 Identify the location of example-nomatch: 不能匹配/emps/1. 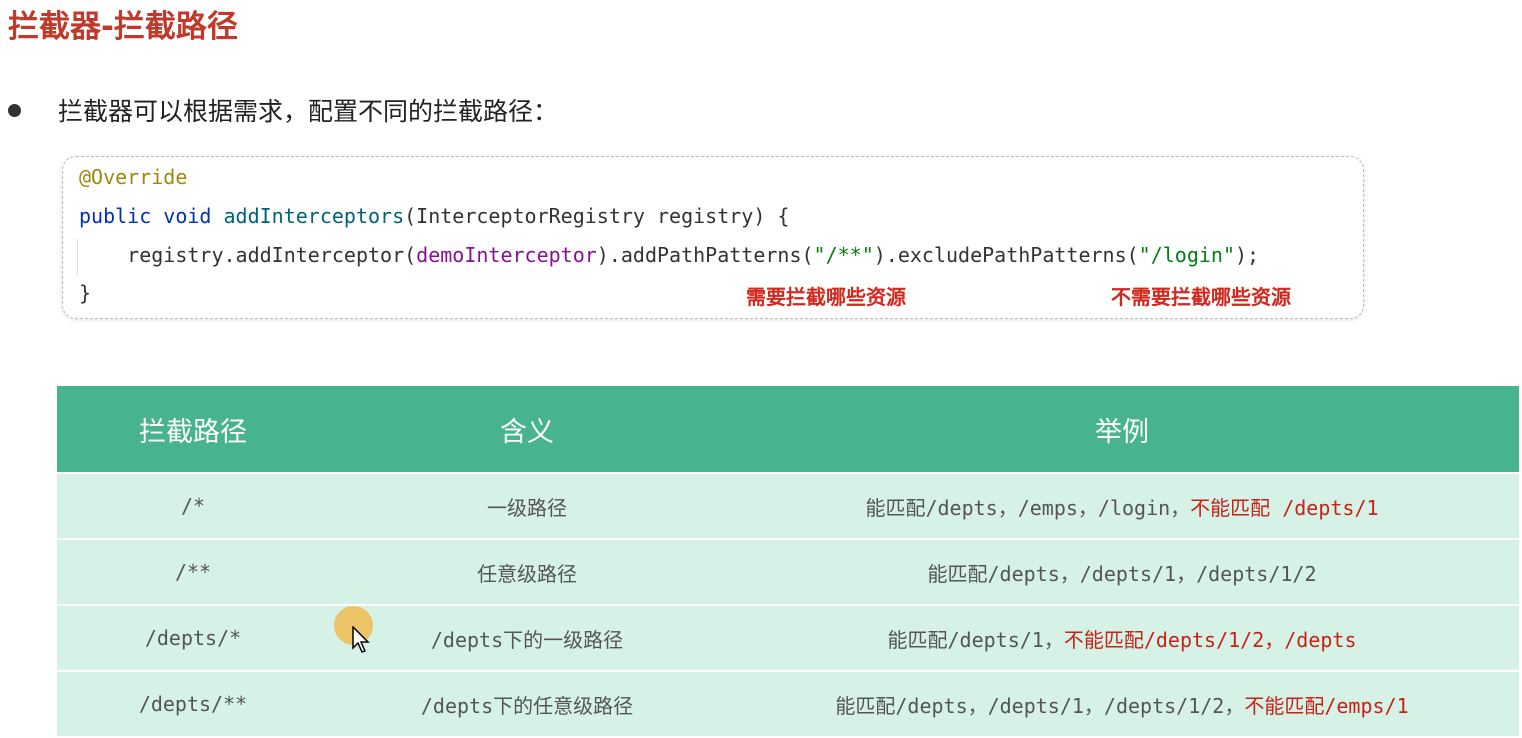
(1326, 705).